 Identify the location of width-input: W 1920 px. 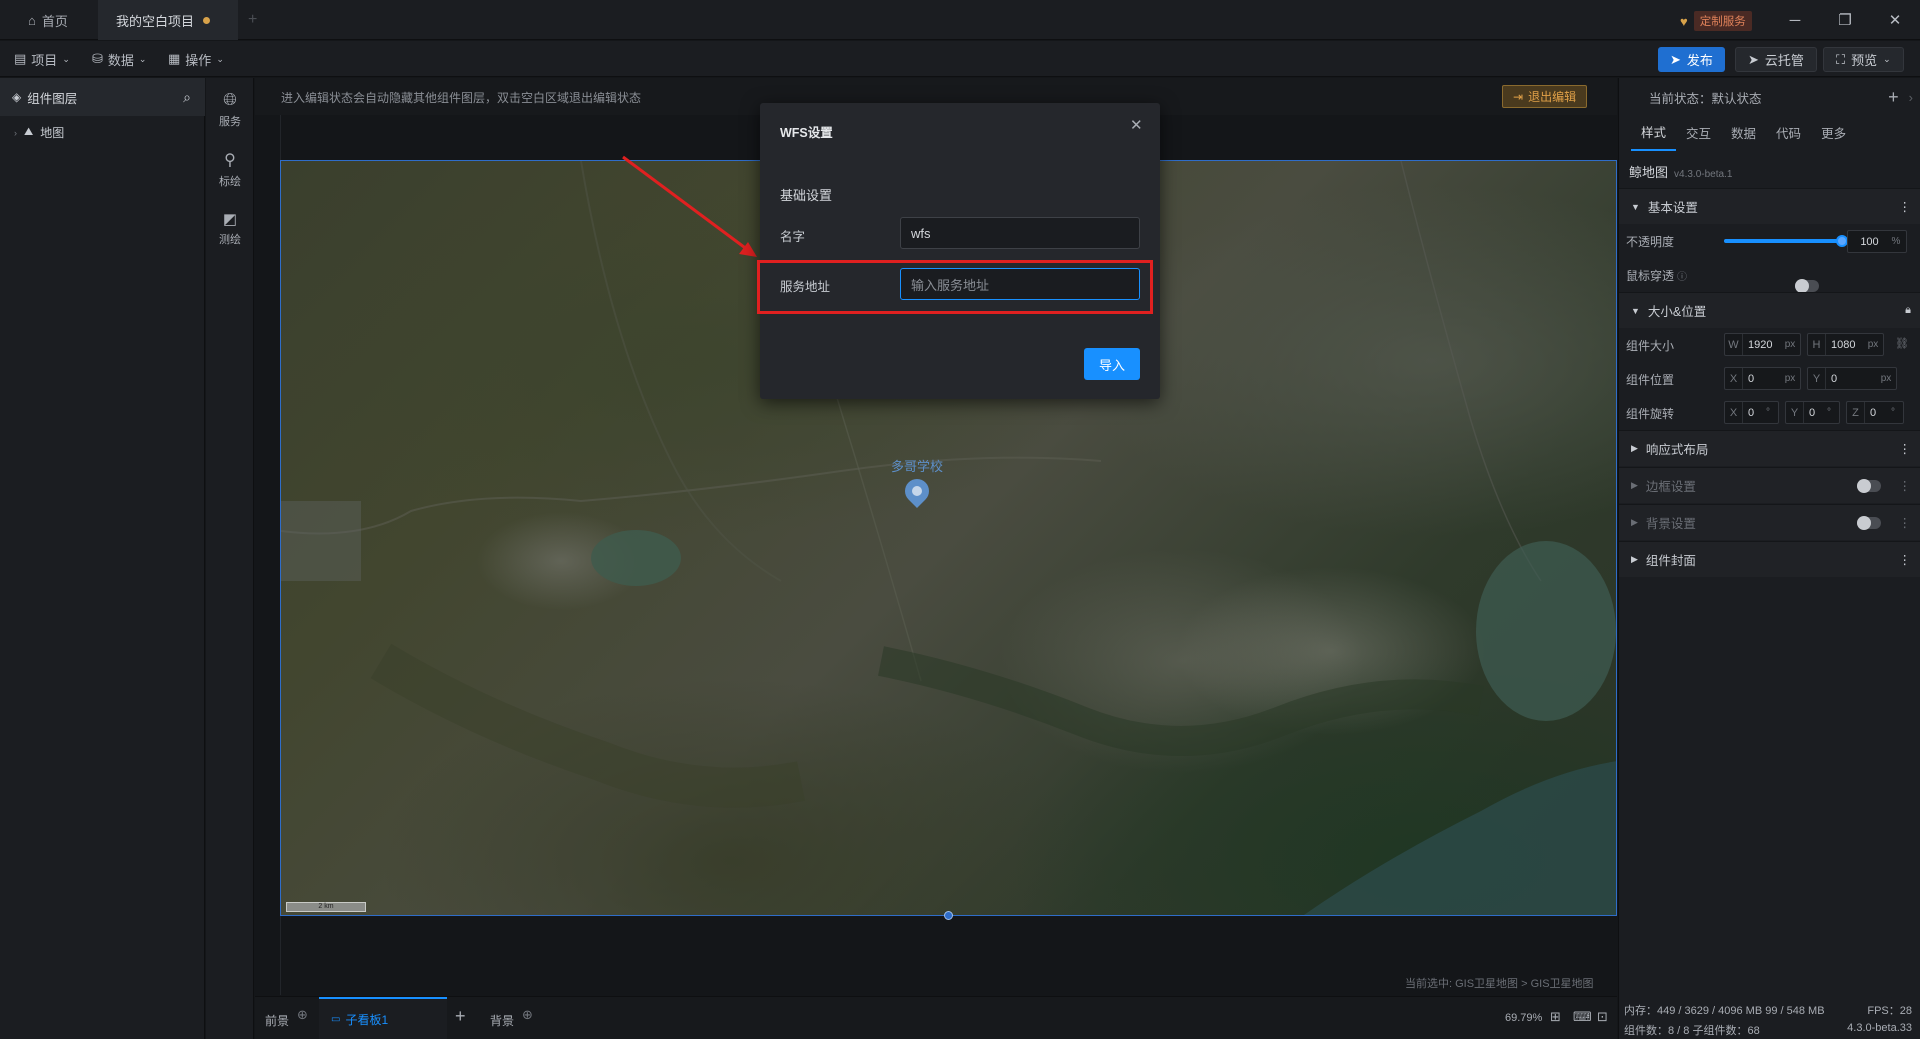
(1762, 344).